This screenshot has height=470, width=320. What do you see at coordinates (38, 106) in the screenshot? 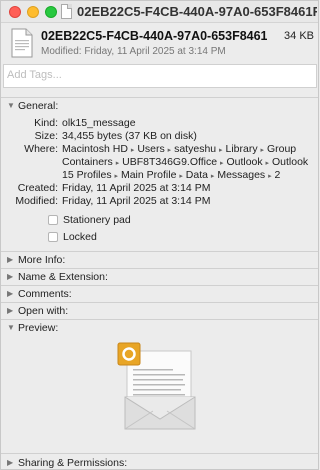
I see `section-general-label: General:` at bounding box center [38, 106].